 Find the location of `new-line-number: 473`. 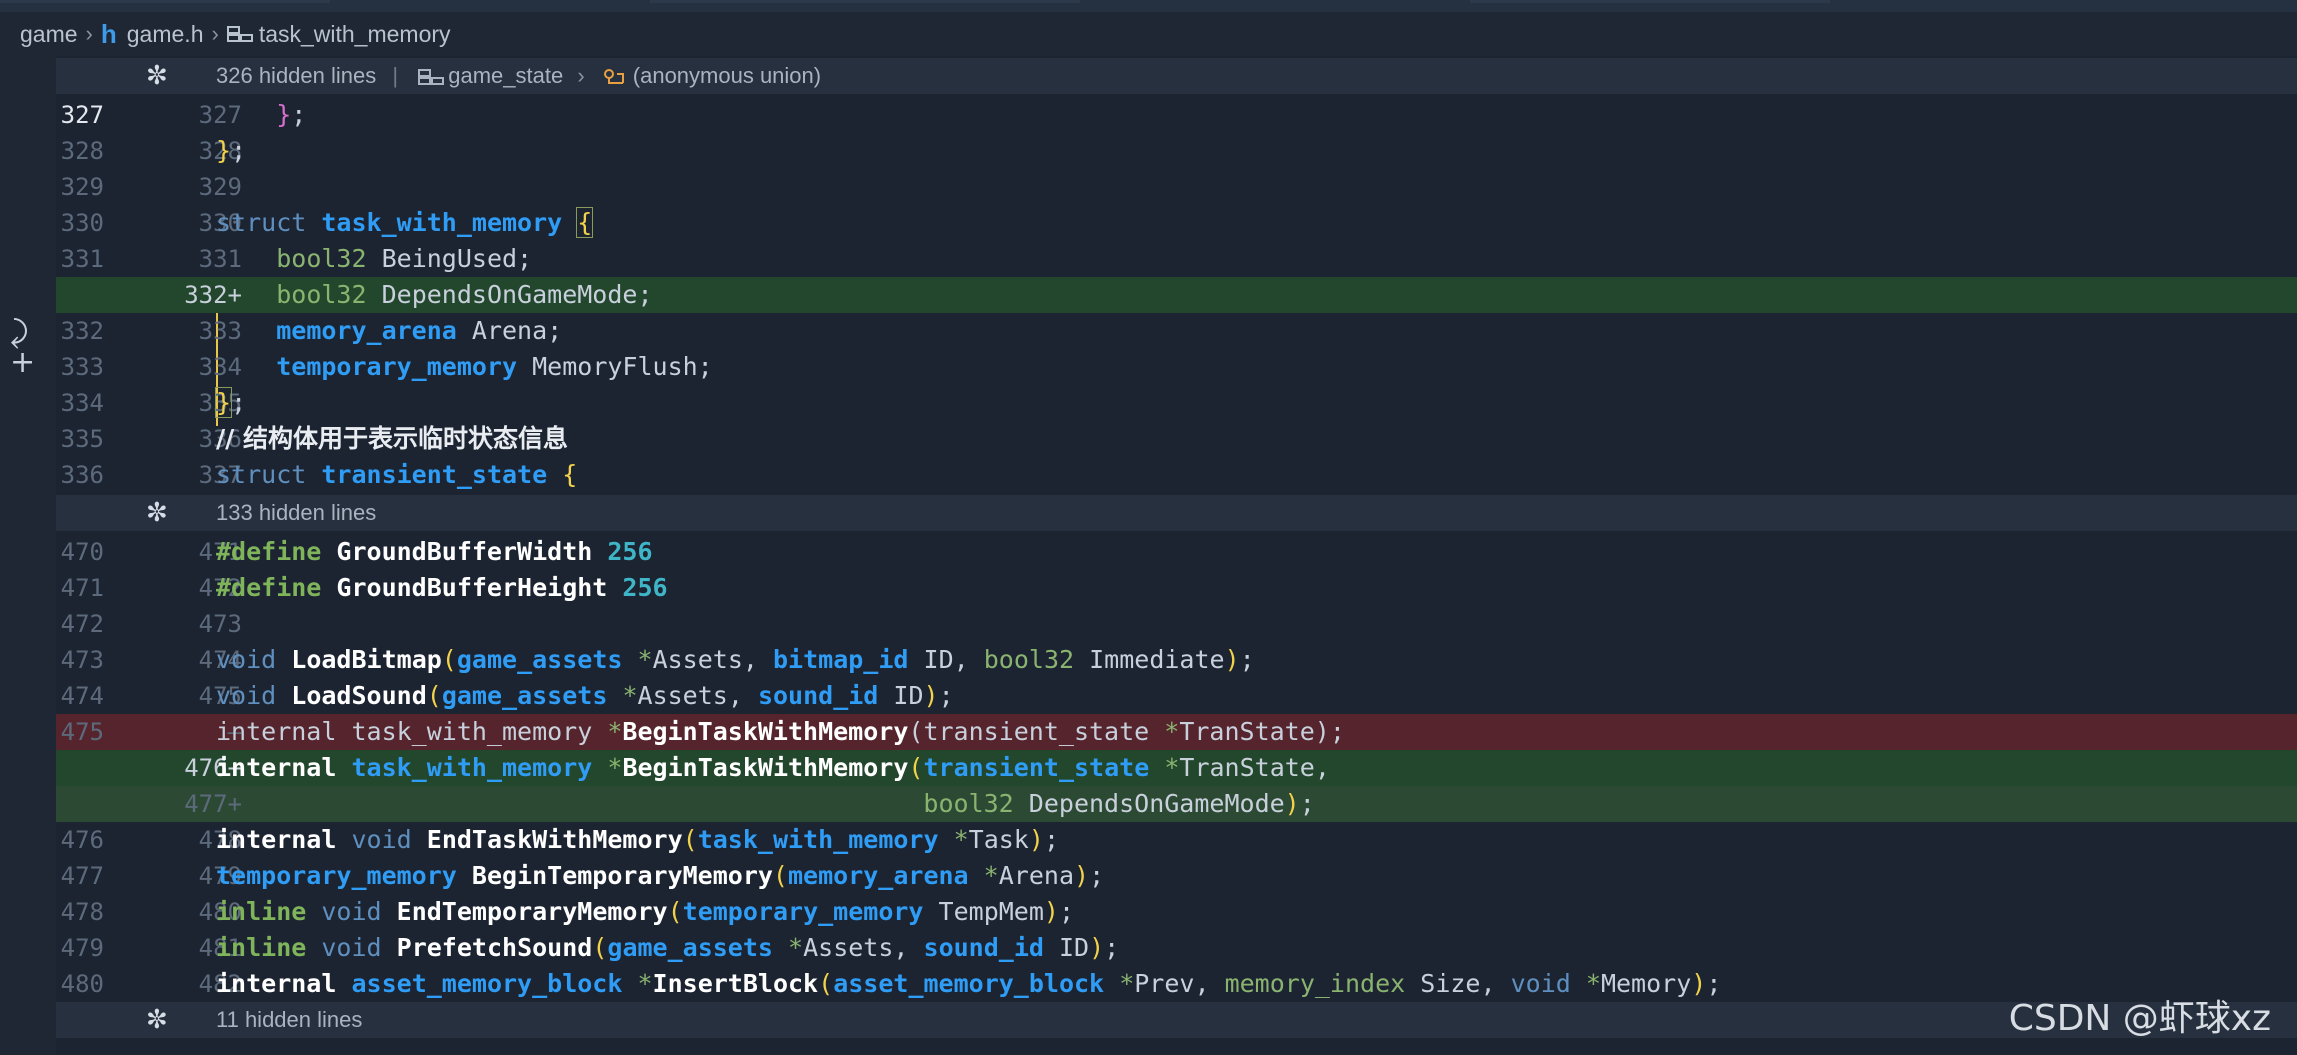

new-line-number: 473 is located at coordinates (220, 624).